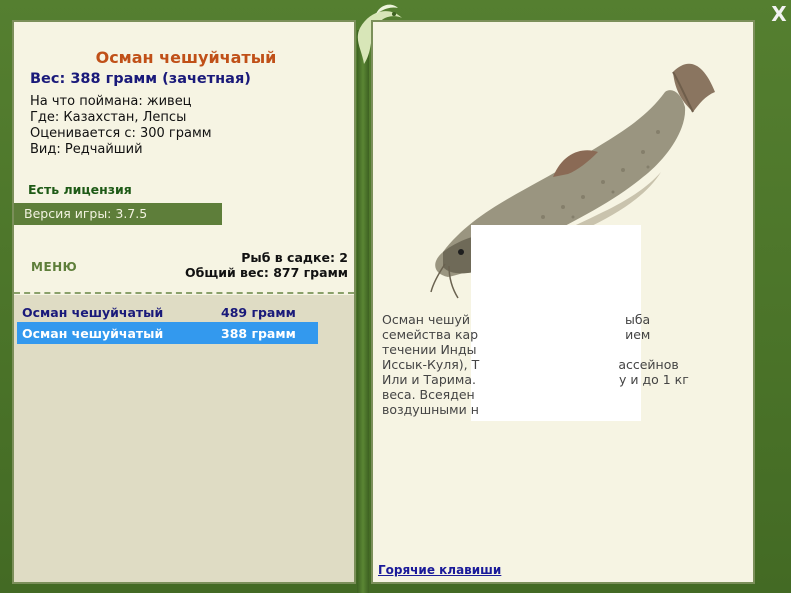  What do you see at coordinates (108, 117) in the screenshot?
I see `fish-location: Где: Казахстан, Лепсы` at bounding box center [108, 117].